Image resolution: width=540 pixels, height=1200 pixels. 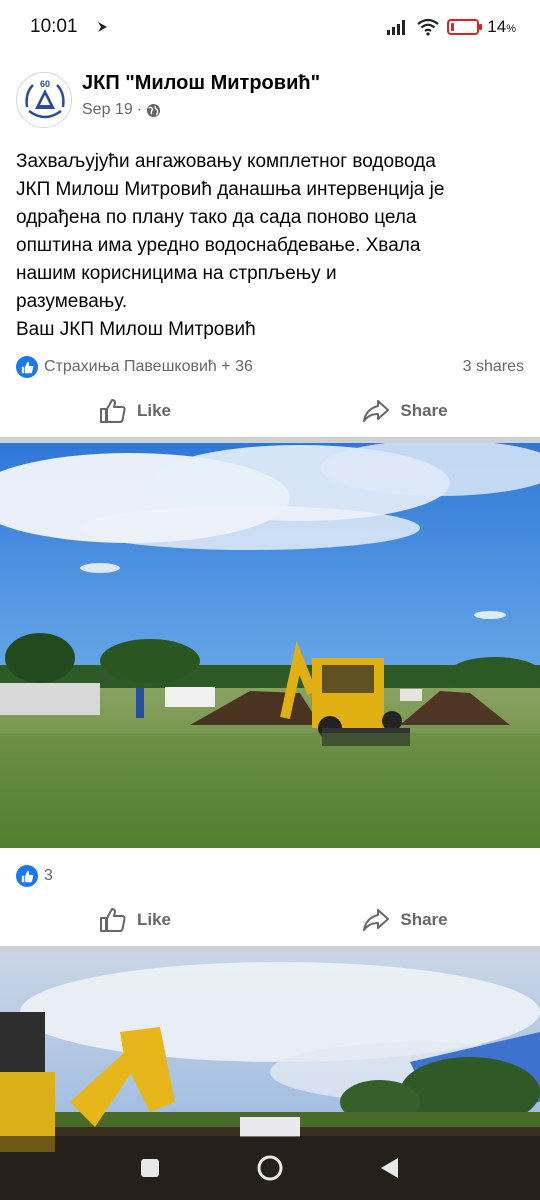 What do you see at coordinates (107, 110) in the screenshot?
I see `post-date: Sep 19` at bounding box center [107, 110].